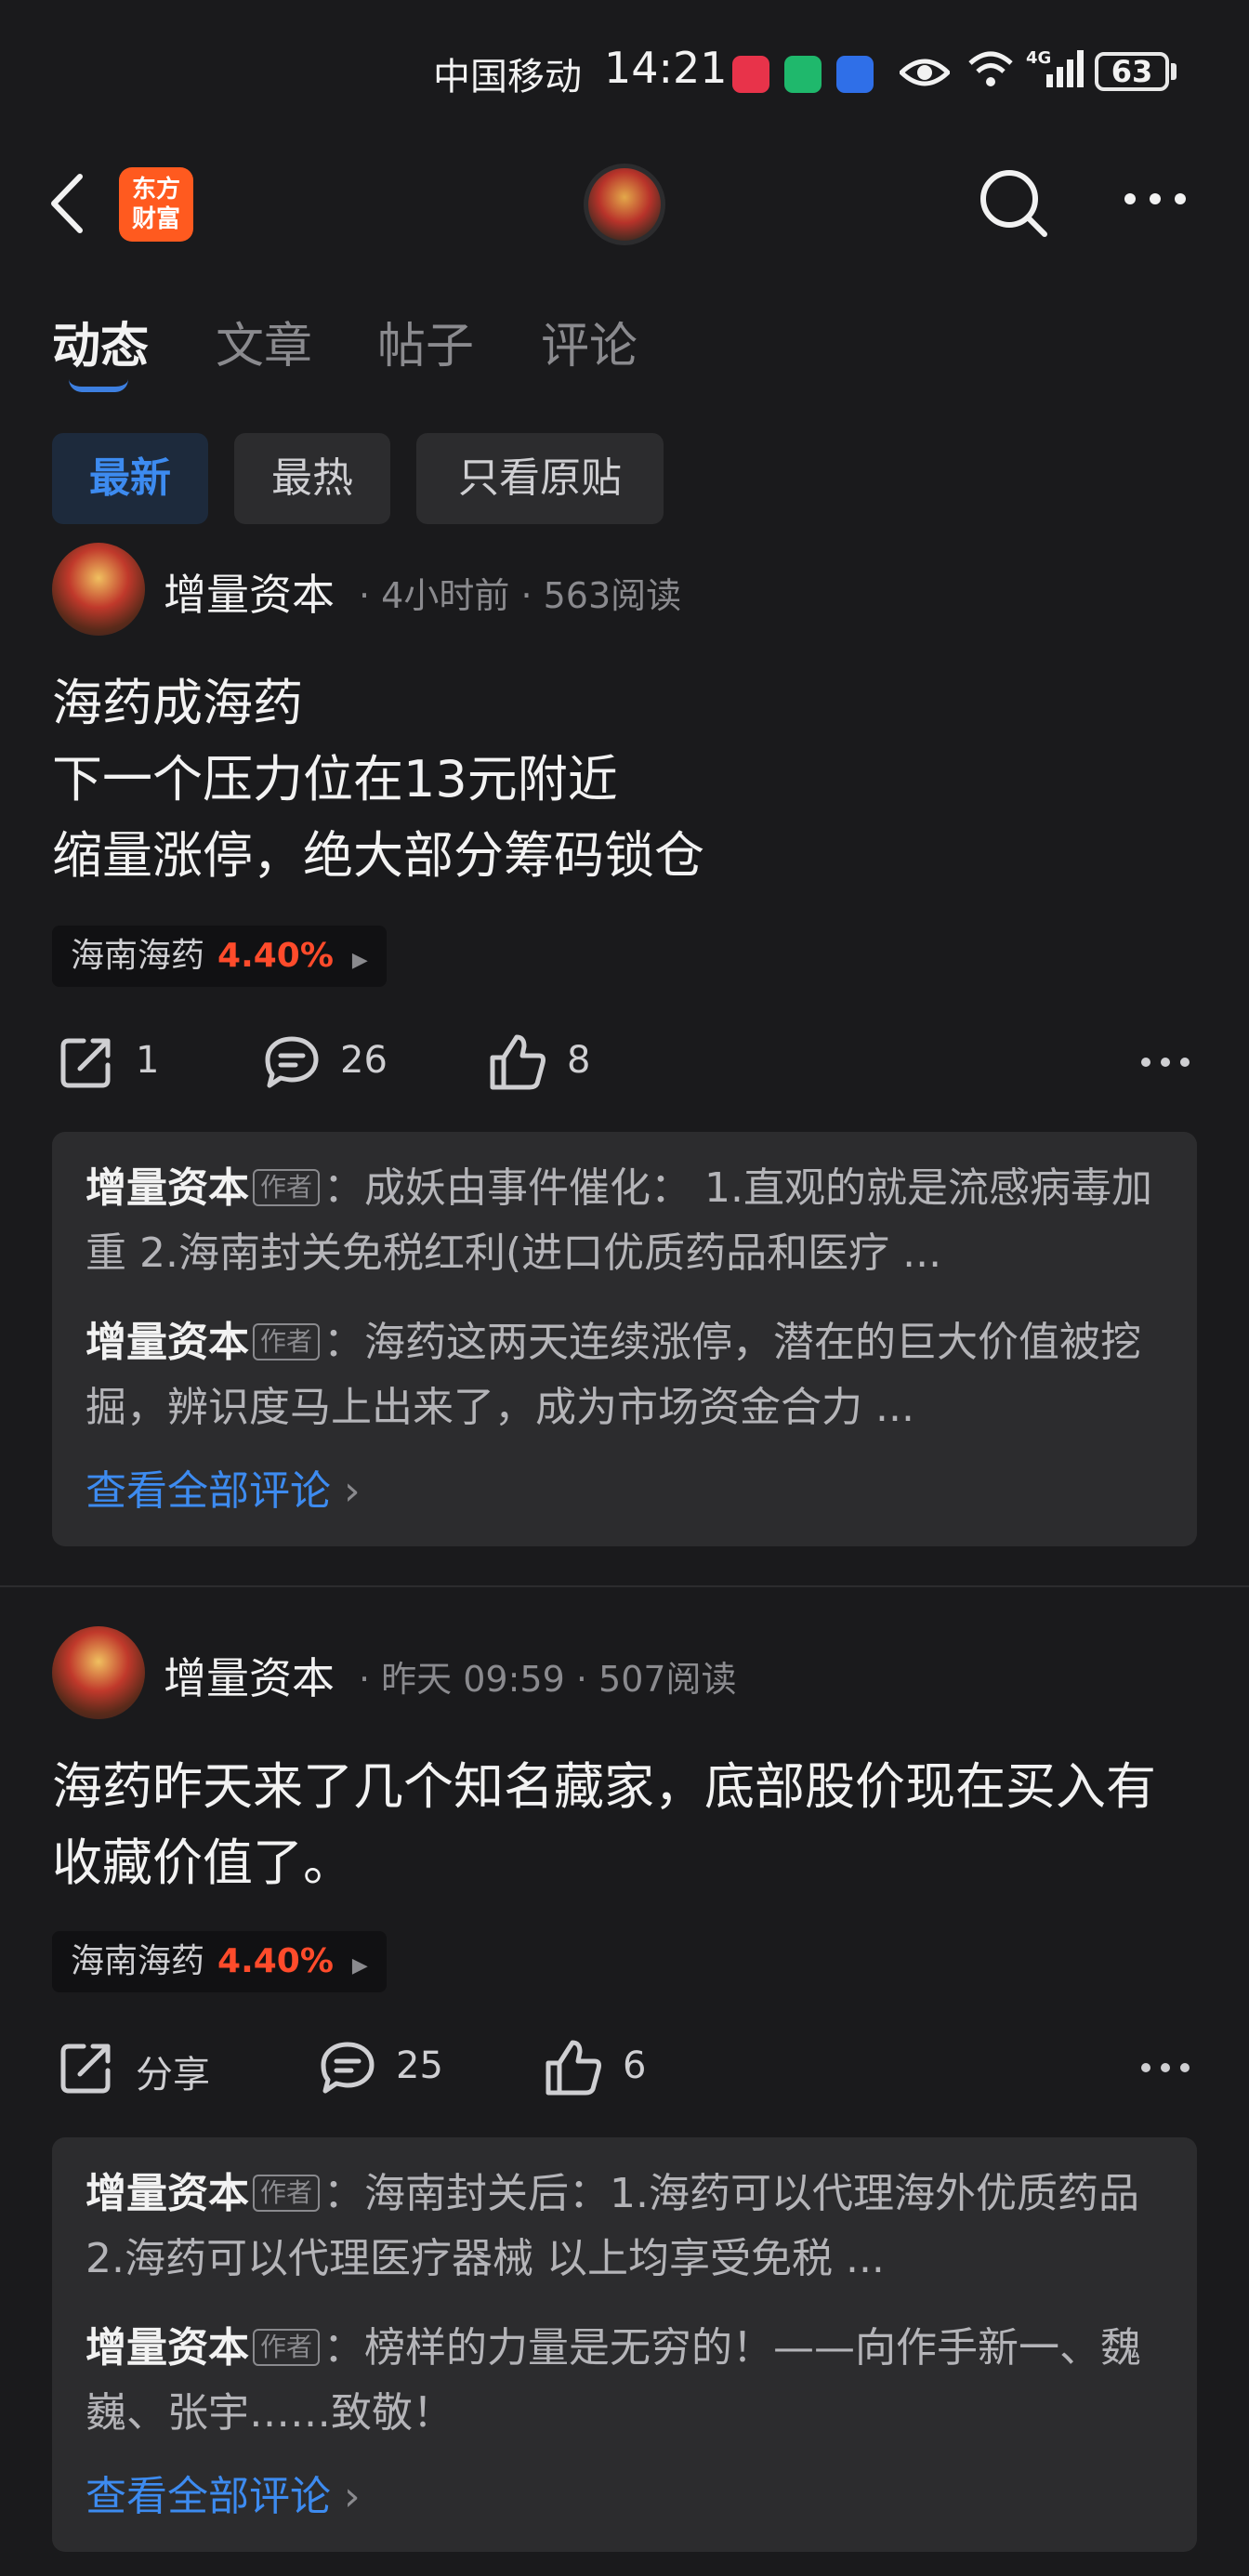 The image size is (1249, 2576). Describe the element at coordinates (364, 1060) in the screenshot. I see `comment-count: 26` at that location.